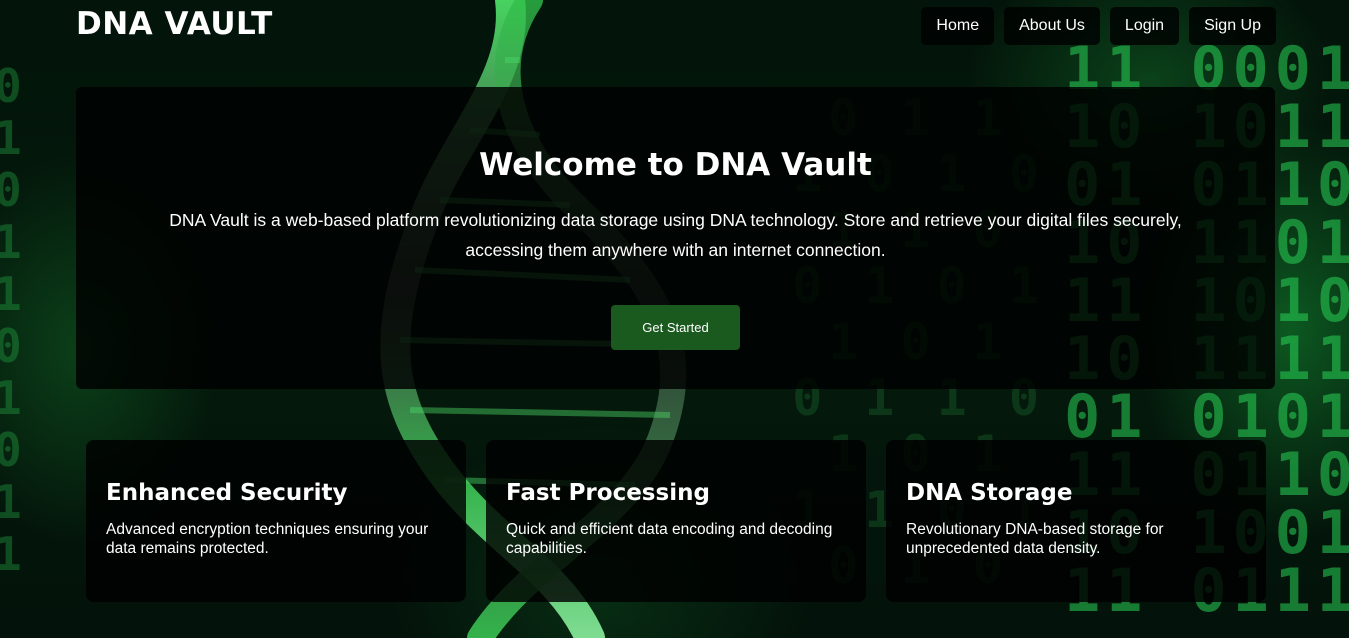 Image resolution: width=1349 pixels, height=638 pixels. I want to click on feature-title: Fast Processing, so click(608, 493).